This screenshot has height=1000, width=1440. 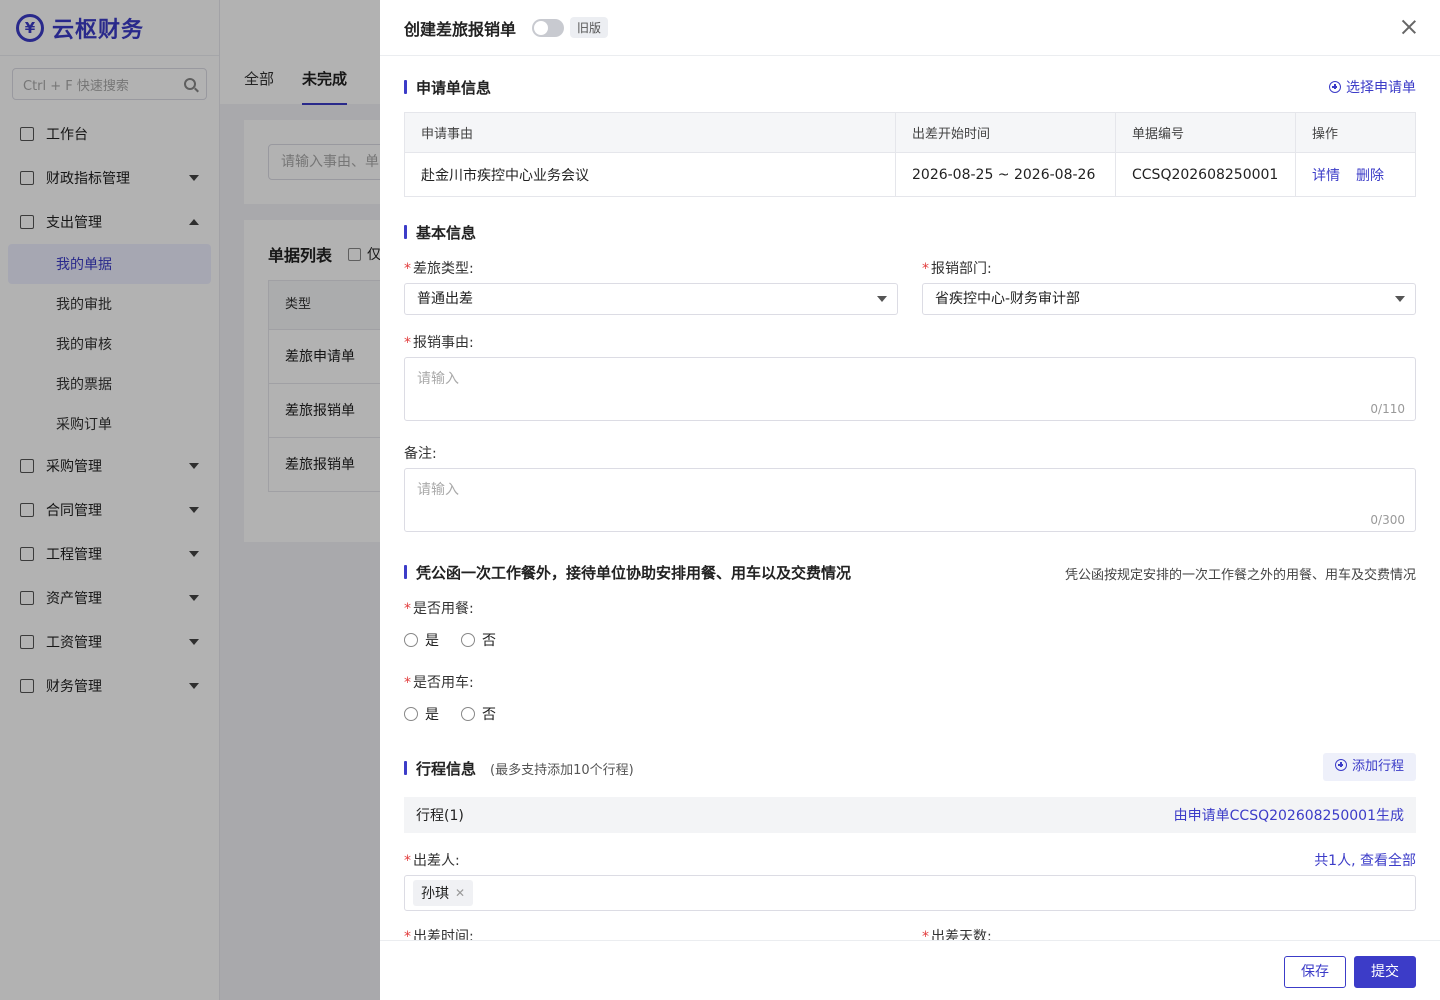 What do you see at coordinates (1385, 972) in the screenshot?
I see `submit-button: 提交` at bounding box center [1385, 972].